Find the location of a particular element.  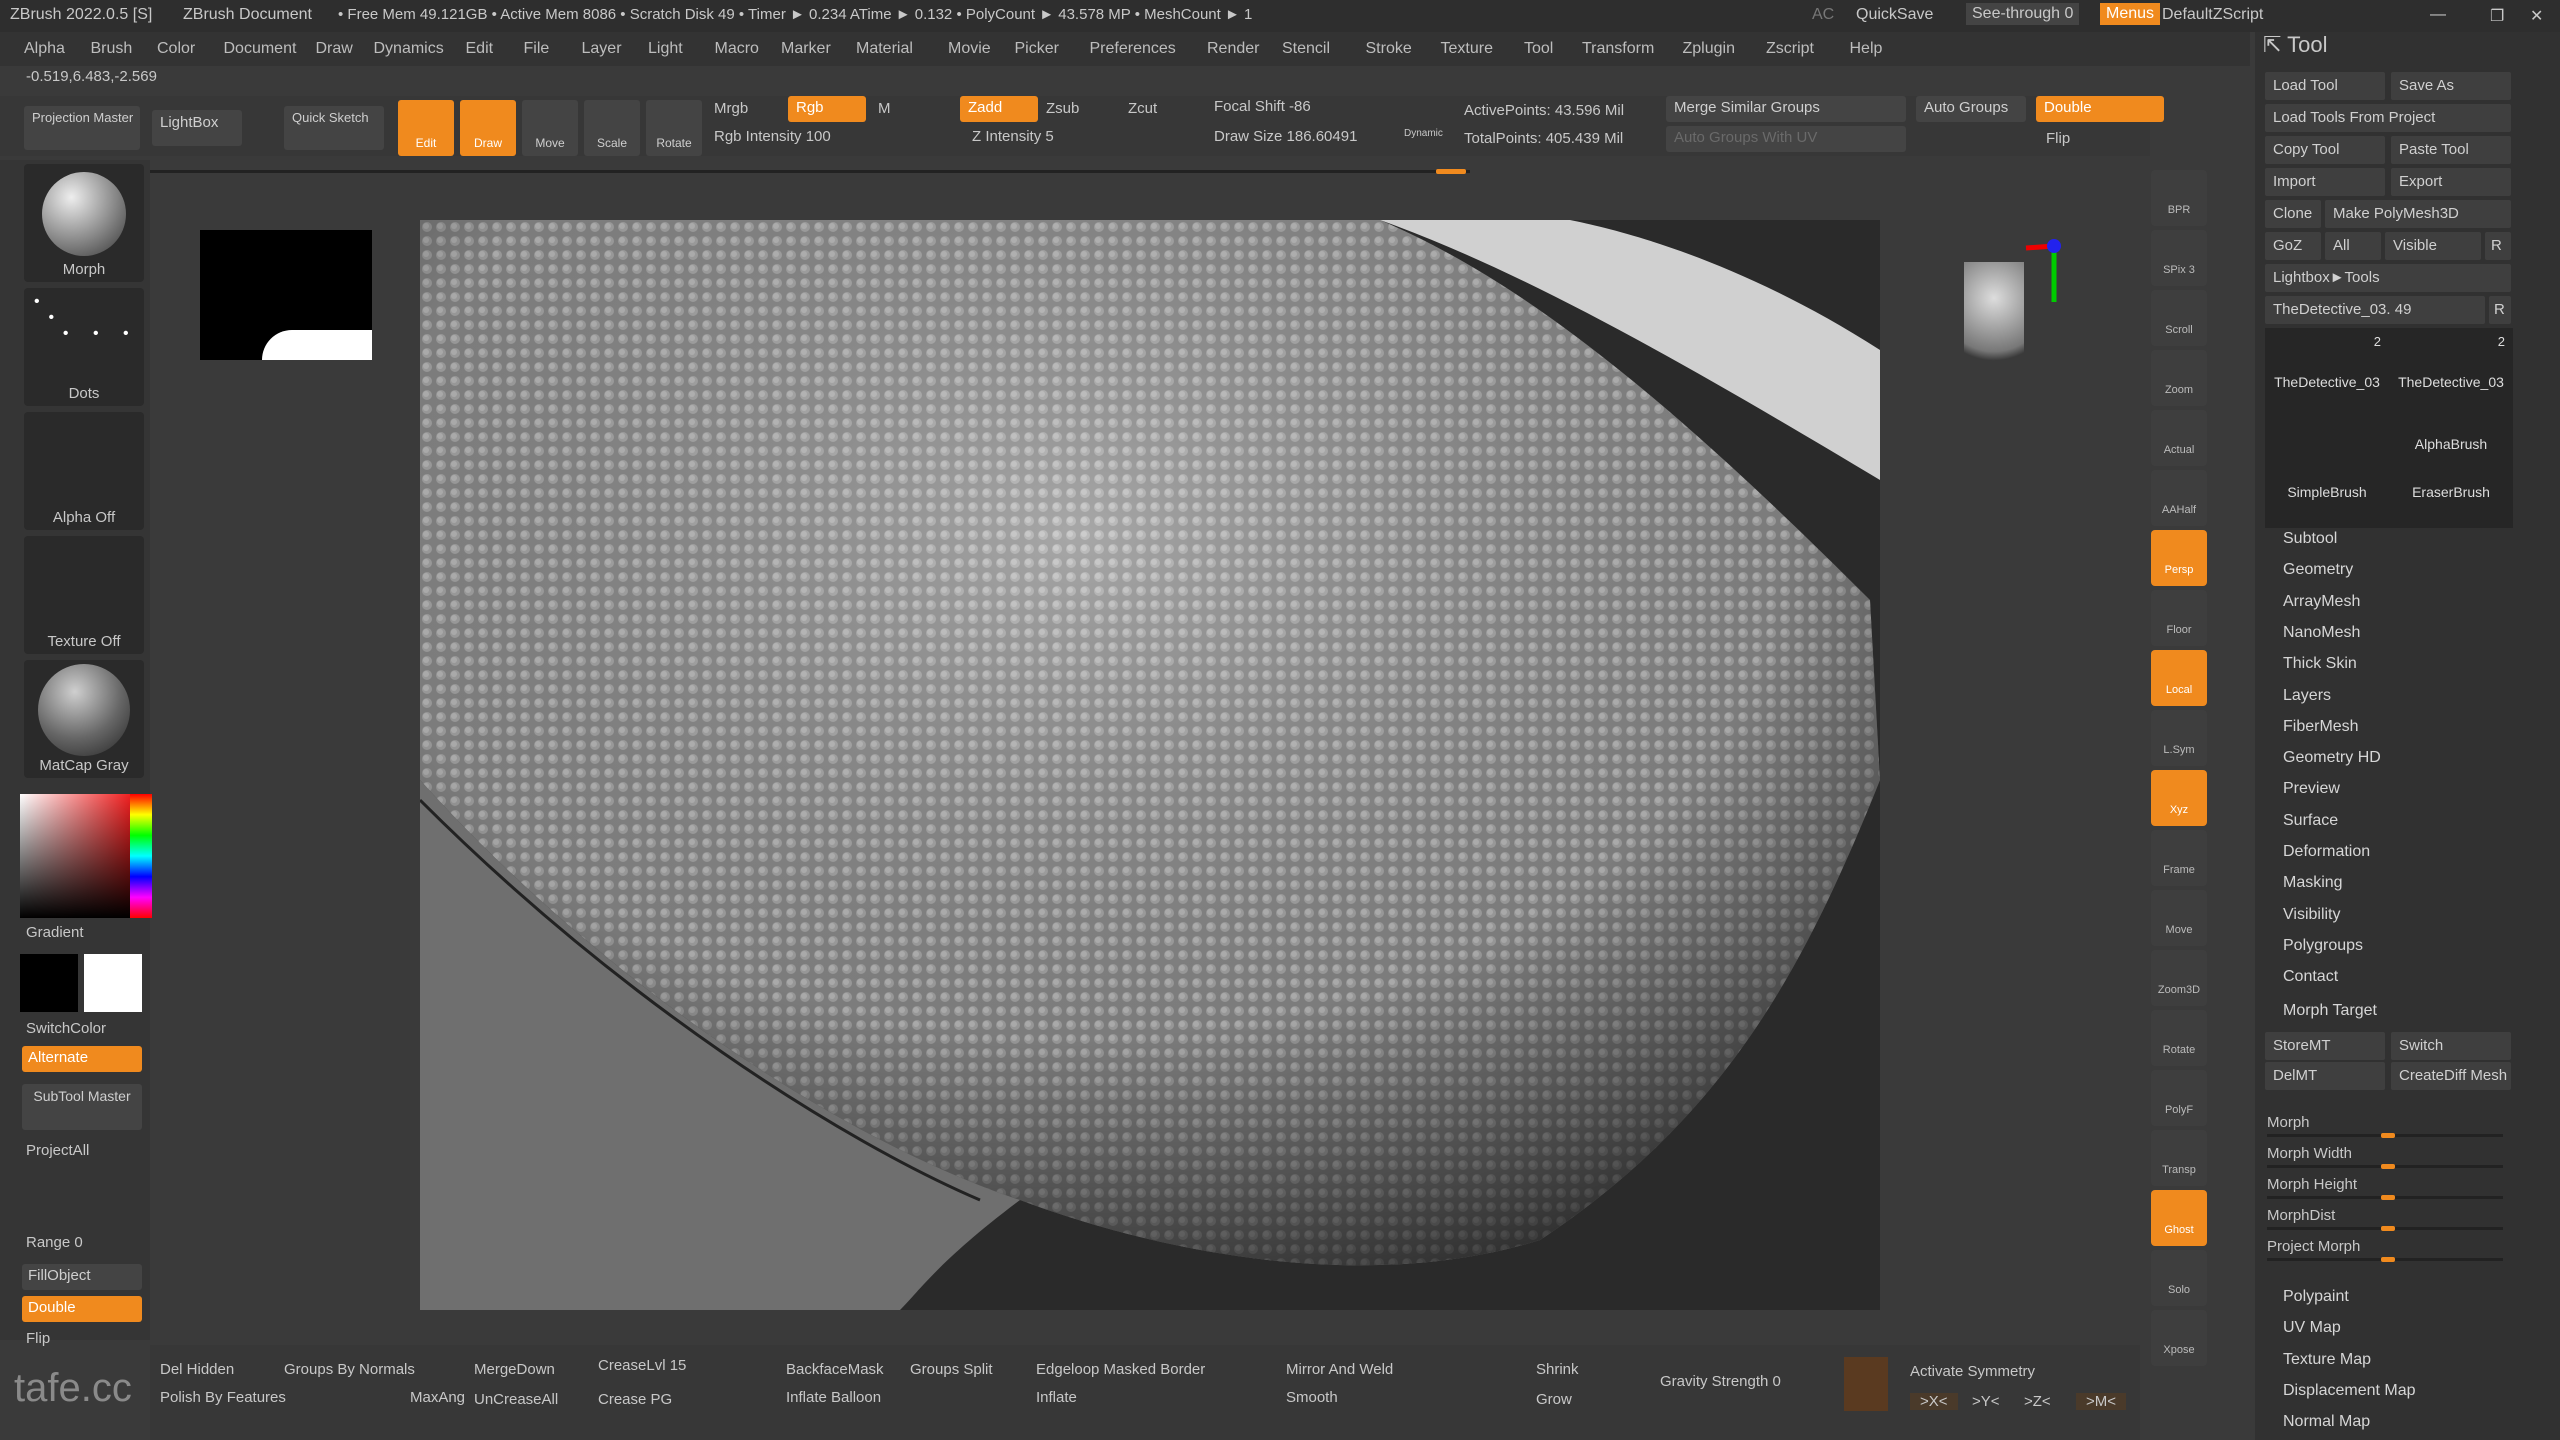

merge-similar-groups-button: Merge Similar Groups is located at coordinates (1786, 109).